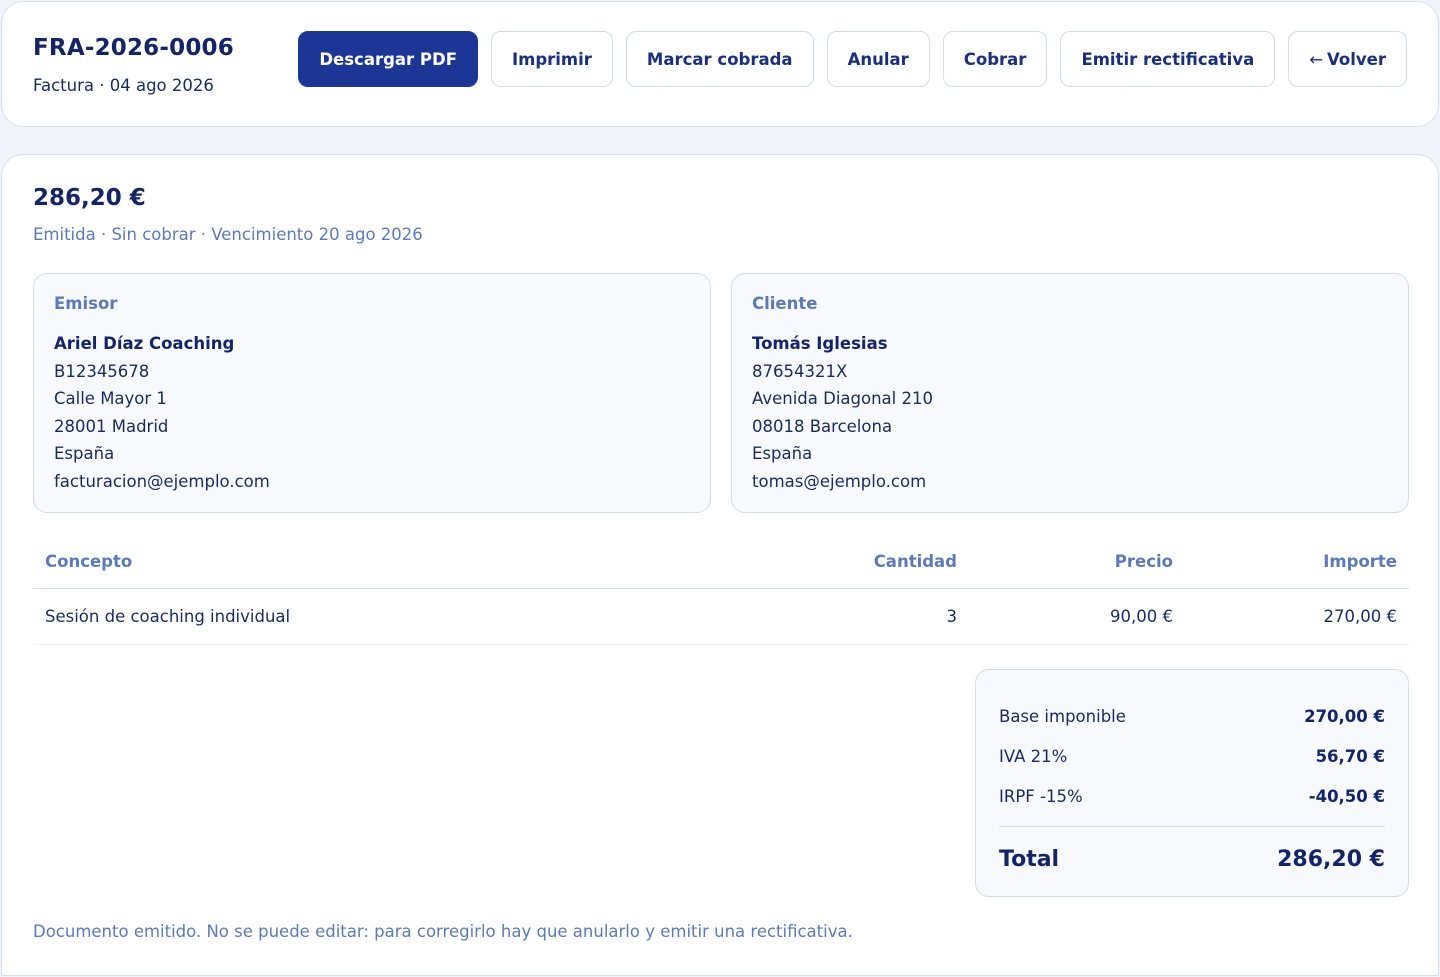 This screenshot has width=1440, height=977. I want to click on void-button: Anular, so click(878, 59).